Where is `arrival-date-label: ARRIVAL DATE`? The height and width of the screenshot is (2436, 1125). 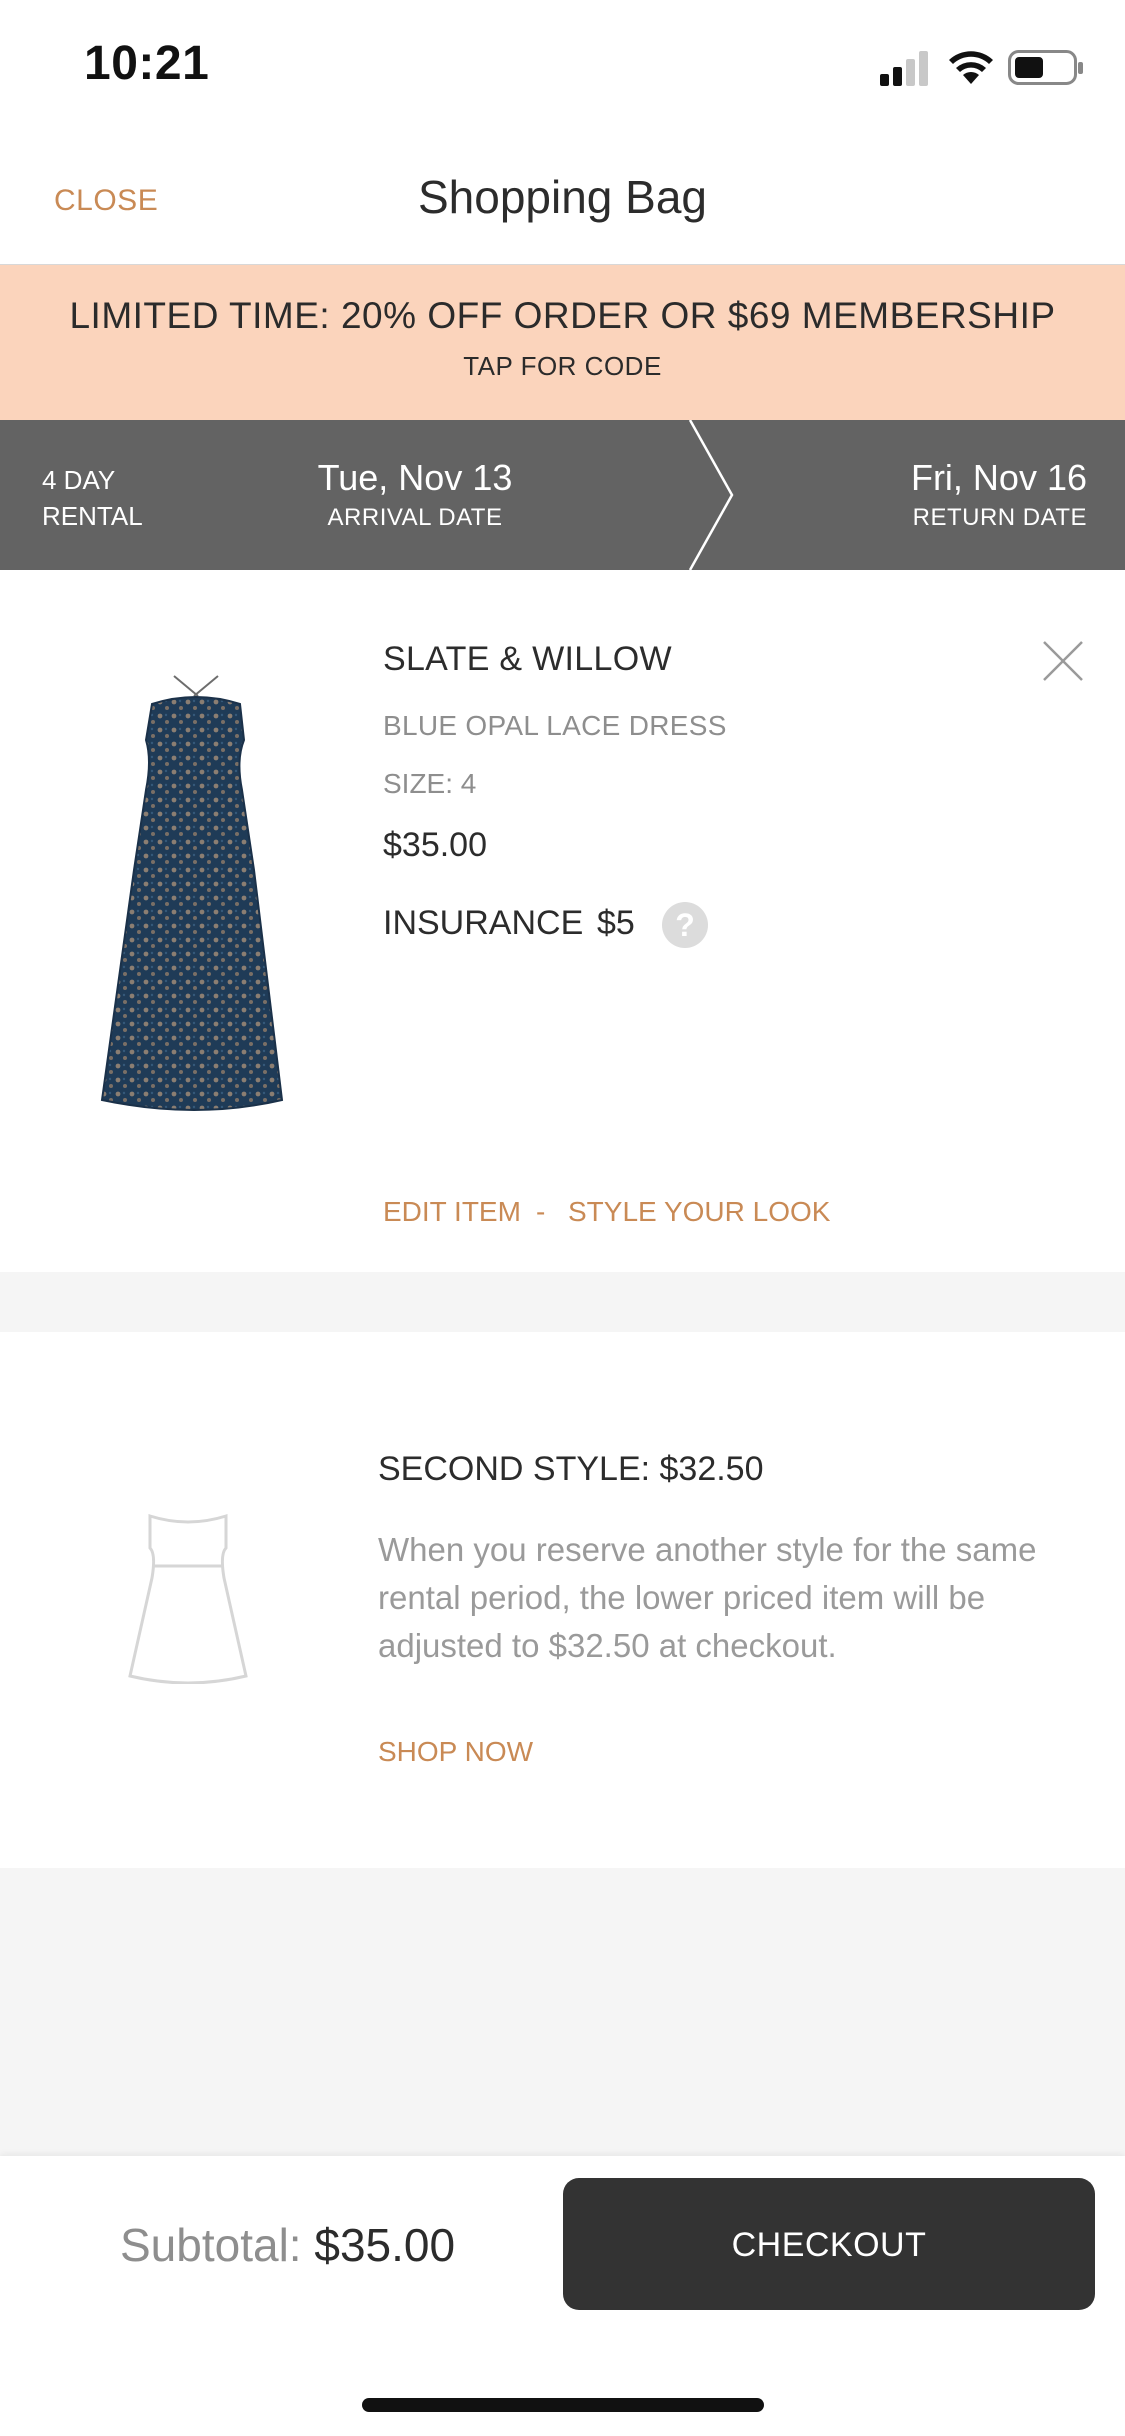
arrival-date-label: ARRIVAL DATE is located at coordinates (415, 517).